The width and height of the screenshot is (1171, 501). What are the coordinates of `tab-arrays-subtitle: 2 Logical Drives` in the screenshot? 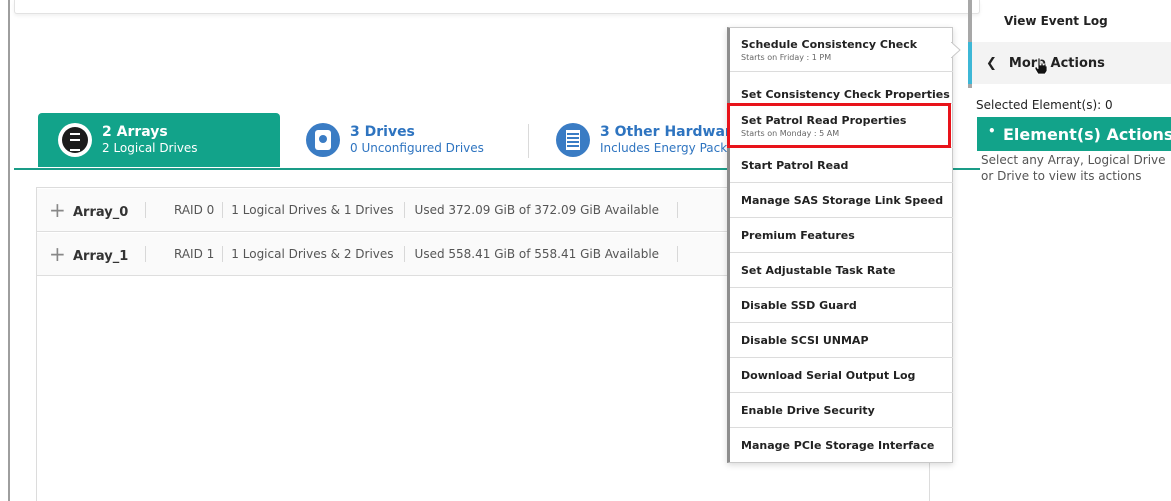 It's located at (150, 148).